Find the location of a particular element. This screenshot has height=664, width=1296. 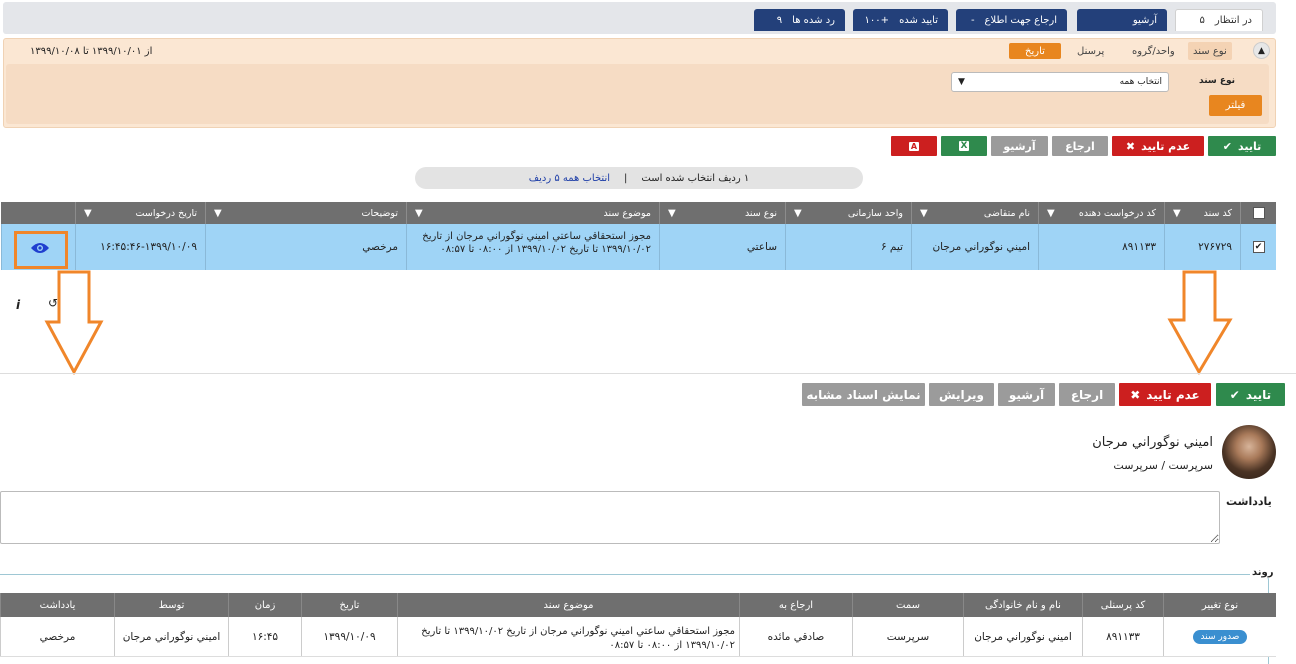

cell-note: مرخصي is located at coordinates (57, 636).